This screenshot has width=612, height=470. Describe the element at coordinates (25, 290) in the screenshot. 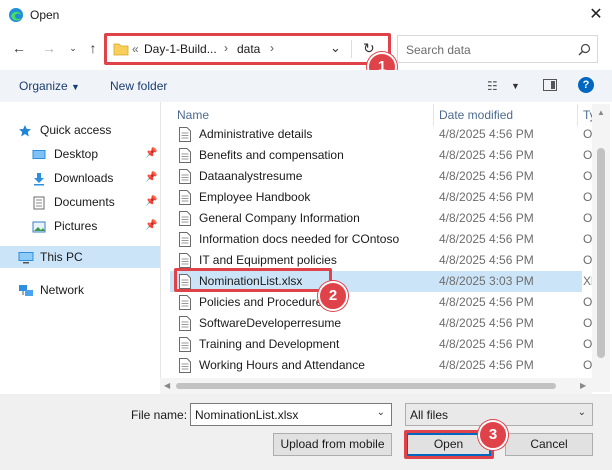

I see `network-icon` at that location.